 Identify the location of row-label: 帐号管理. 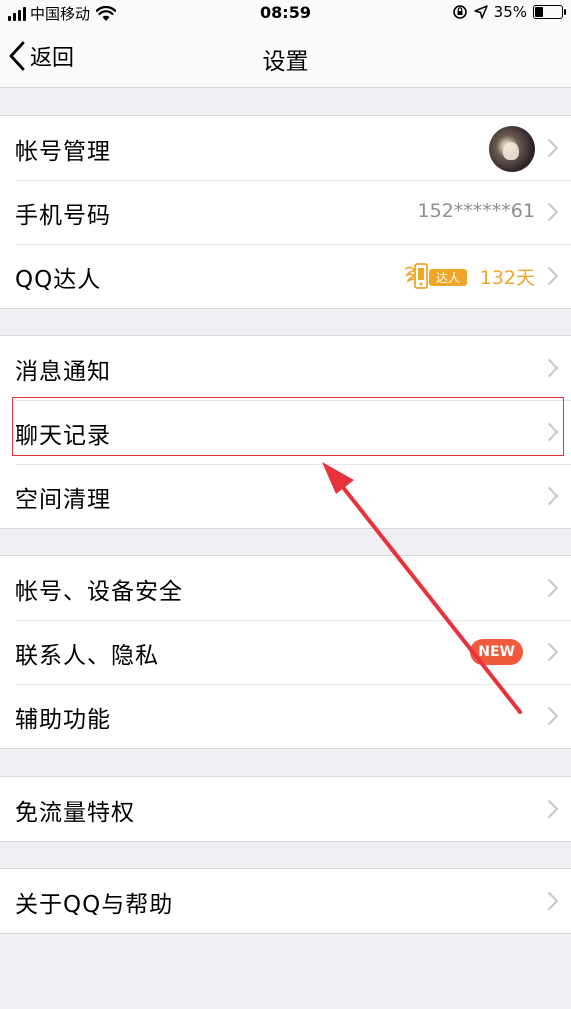
(63, 152).